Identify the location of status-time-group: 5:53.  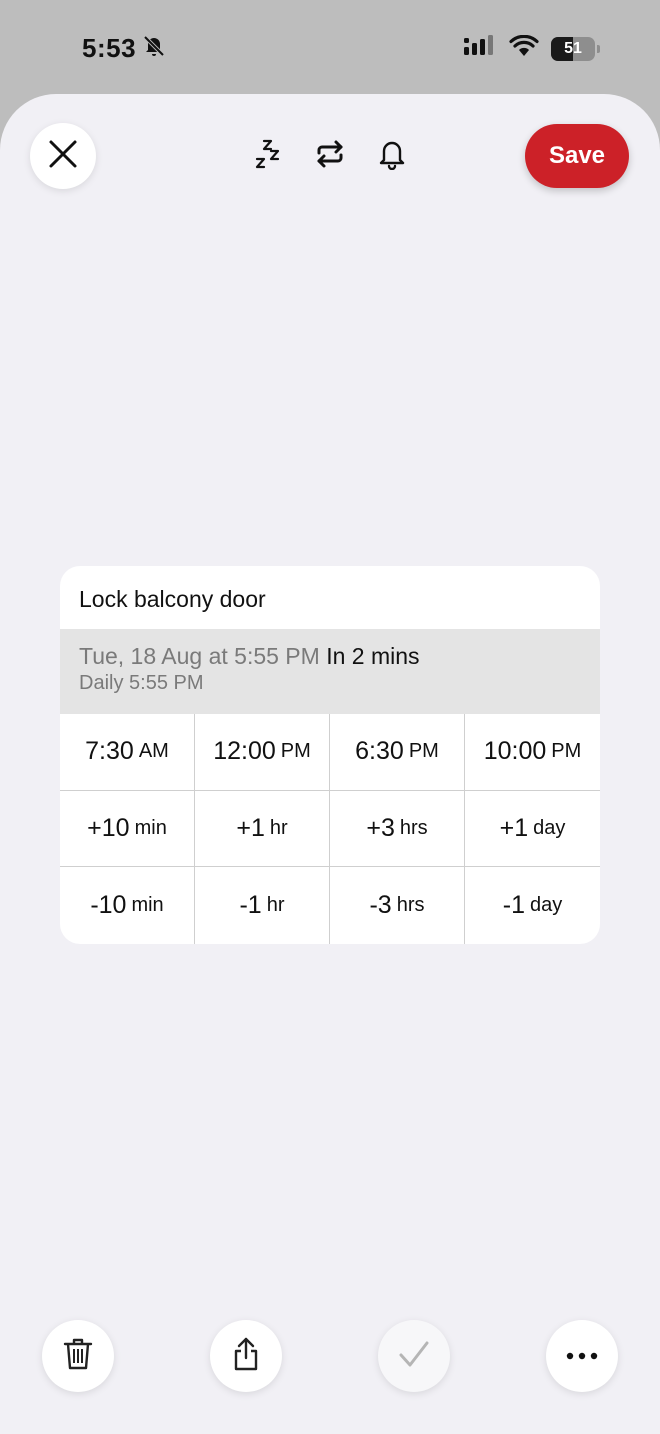
(124, 48).